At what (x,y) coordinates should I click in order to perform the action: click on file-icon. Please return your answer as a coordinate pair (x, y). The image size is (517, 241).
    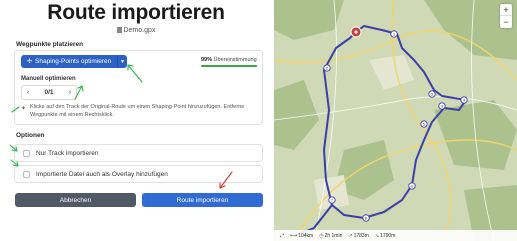
    Looking at the image, I should click on (119, 30).